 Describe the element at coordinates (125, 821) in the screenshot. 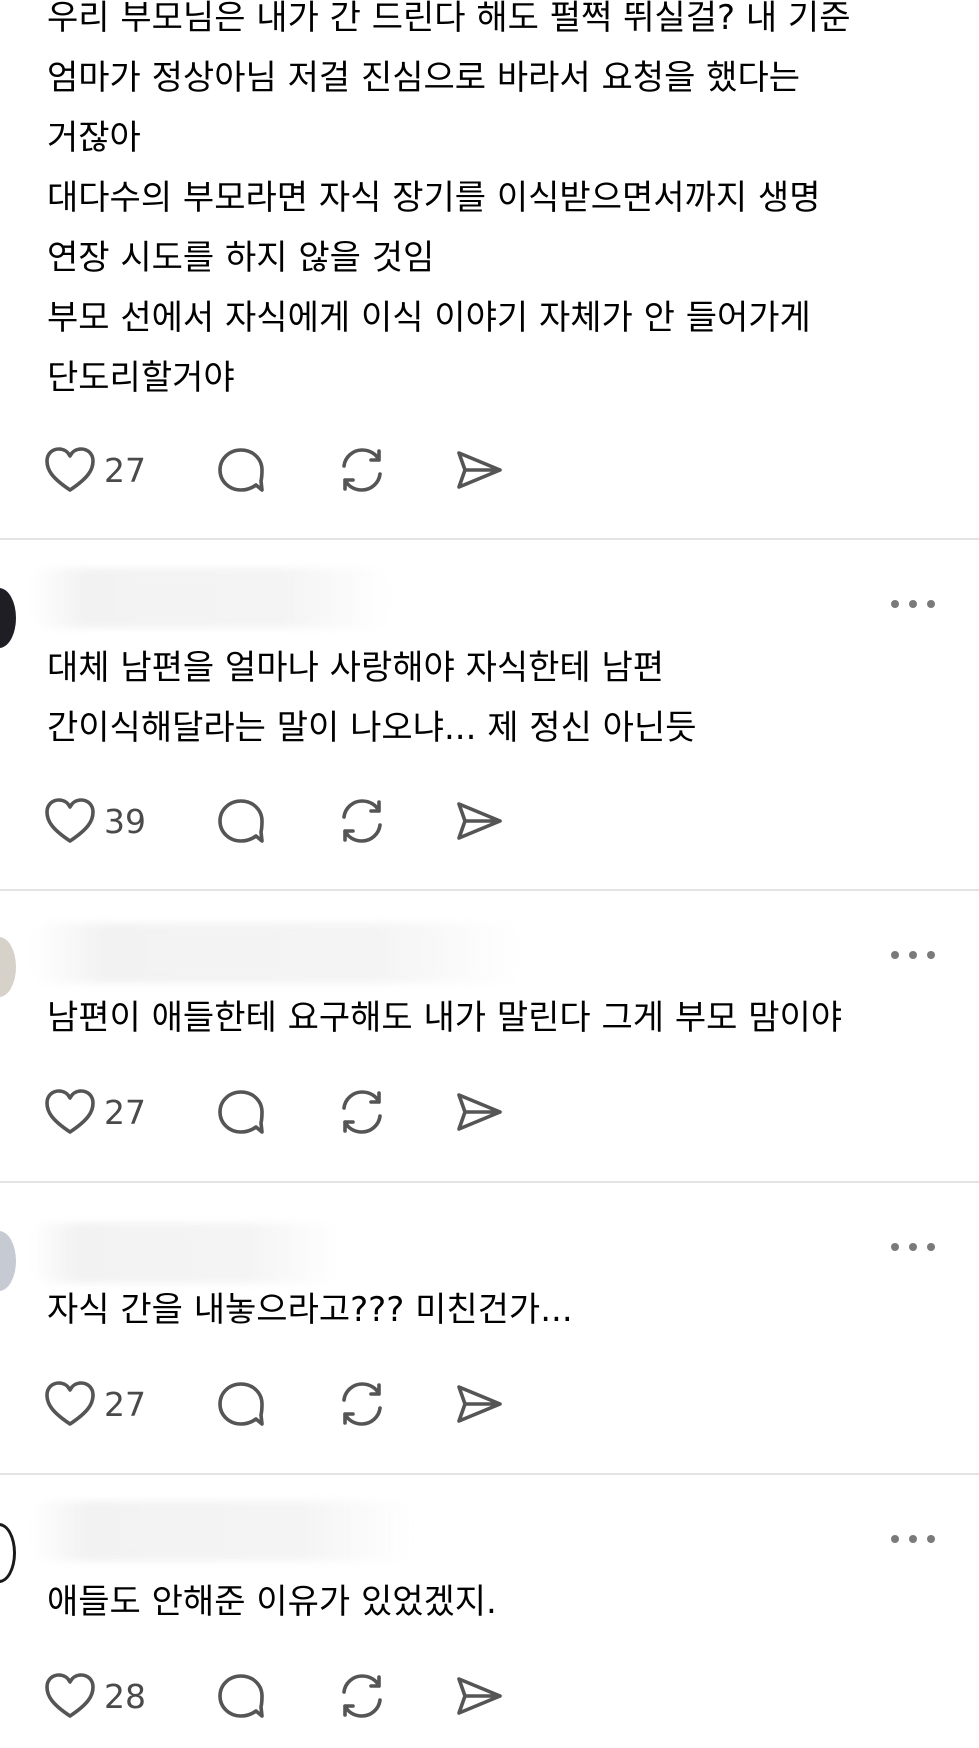

I see `like-count: 39` at that location.